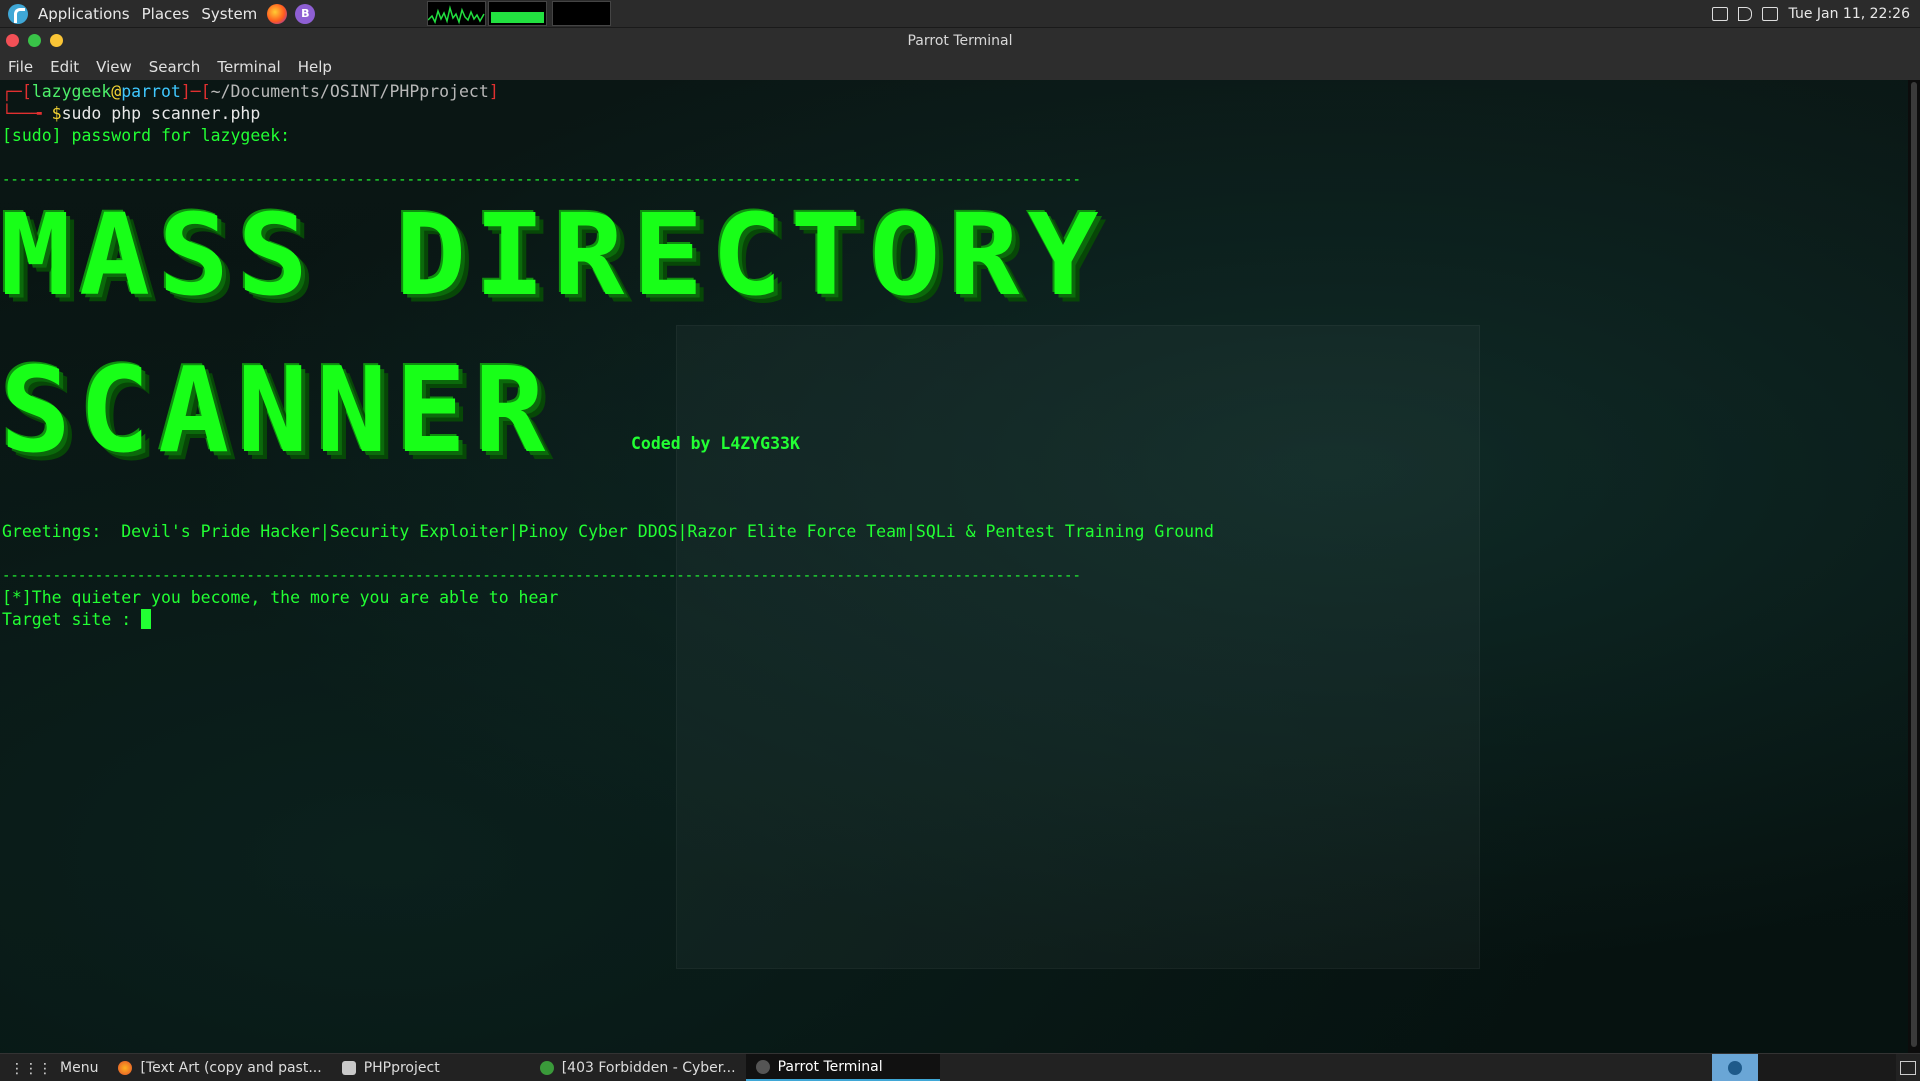 This screenshot has height=1081, width=1920. Describe the element at coordinates (79, 1067) in the screenshot. I see `taskbar-menu-label: Menu` at that location.